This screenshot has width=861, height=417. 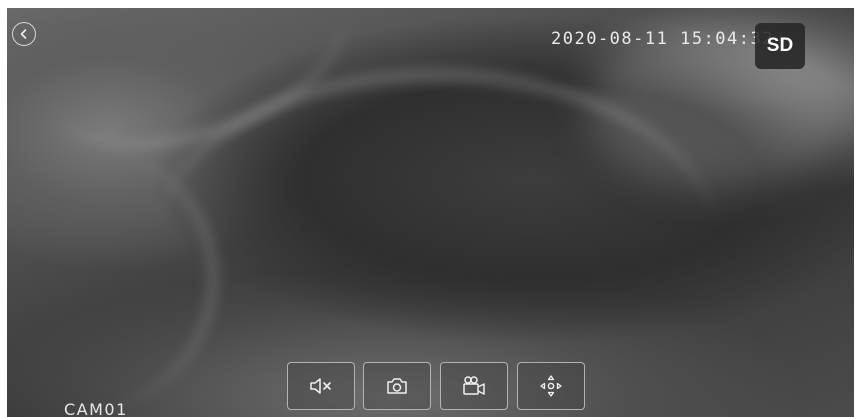 I want to click on camera-icon, so click(x=397, y=386).